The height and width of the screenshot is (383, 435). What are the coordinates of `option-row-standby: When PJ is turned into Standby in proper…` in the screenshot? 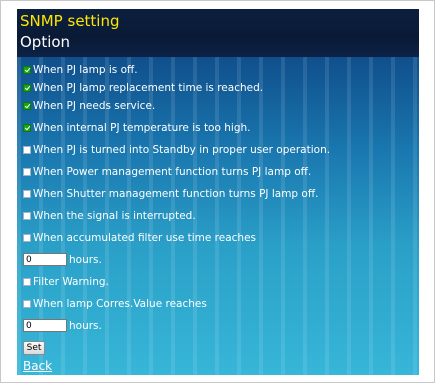 It's located at (176, 149).